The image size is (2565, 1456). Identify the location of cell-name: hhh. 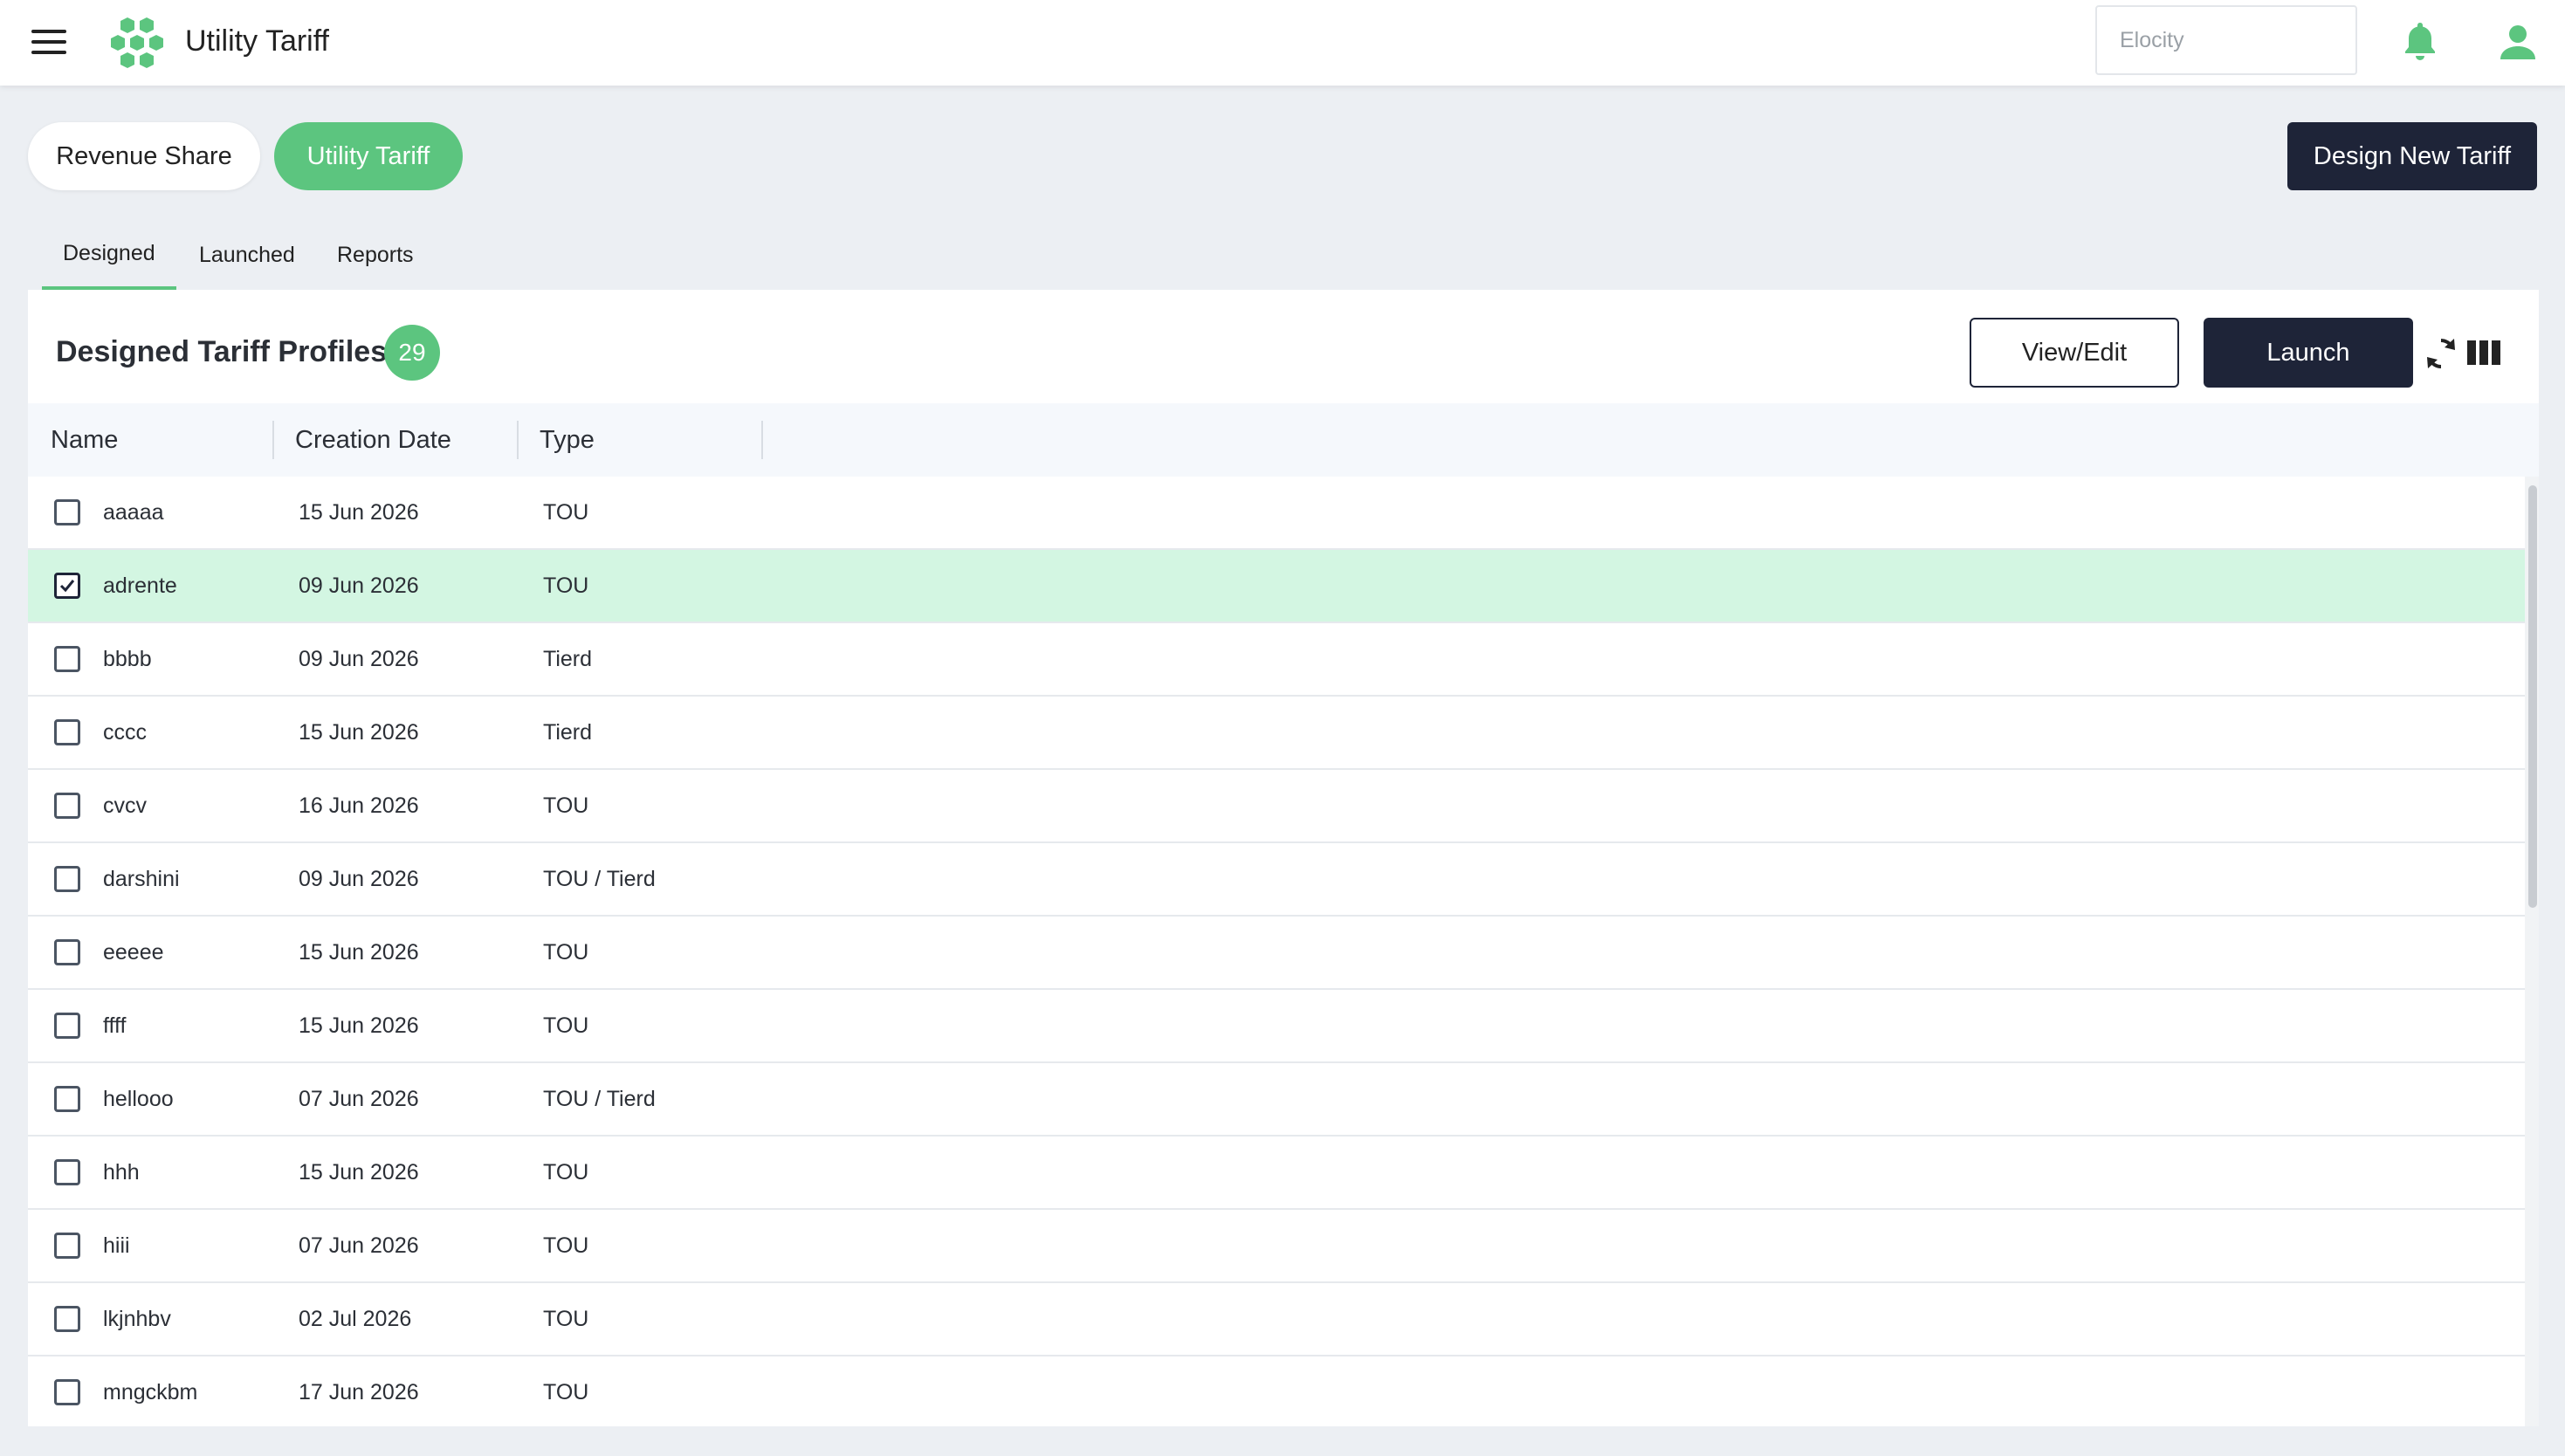
(121, 1172).